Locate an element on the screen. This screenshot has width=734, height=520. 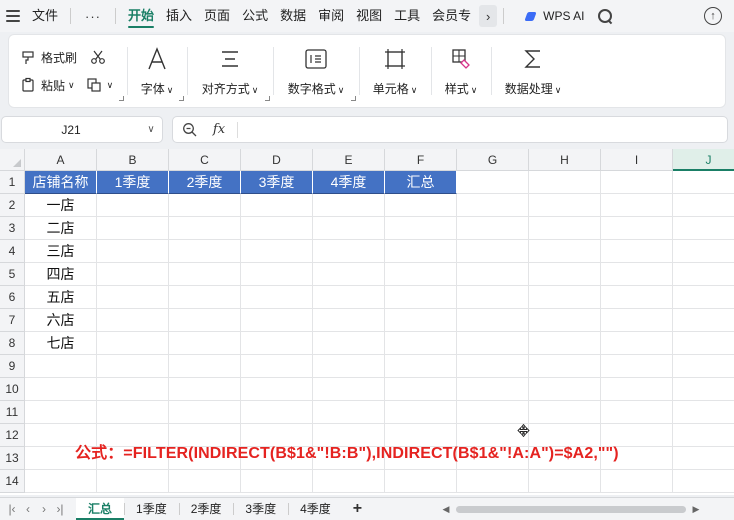
first-sheet-icon: |‹ is located at coordinates (12, 509).